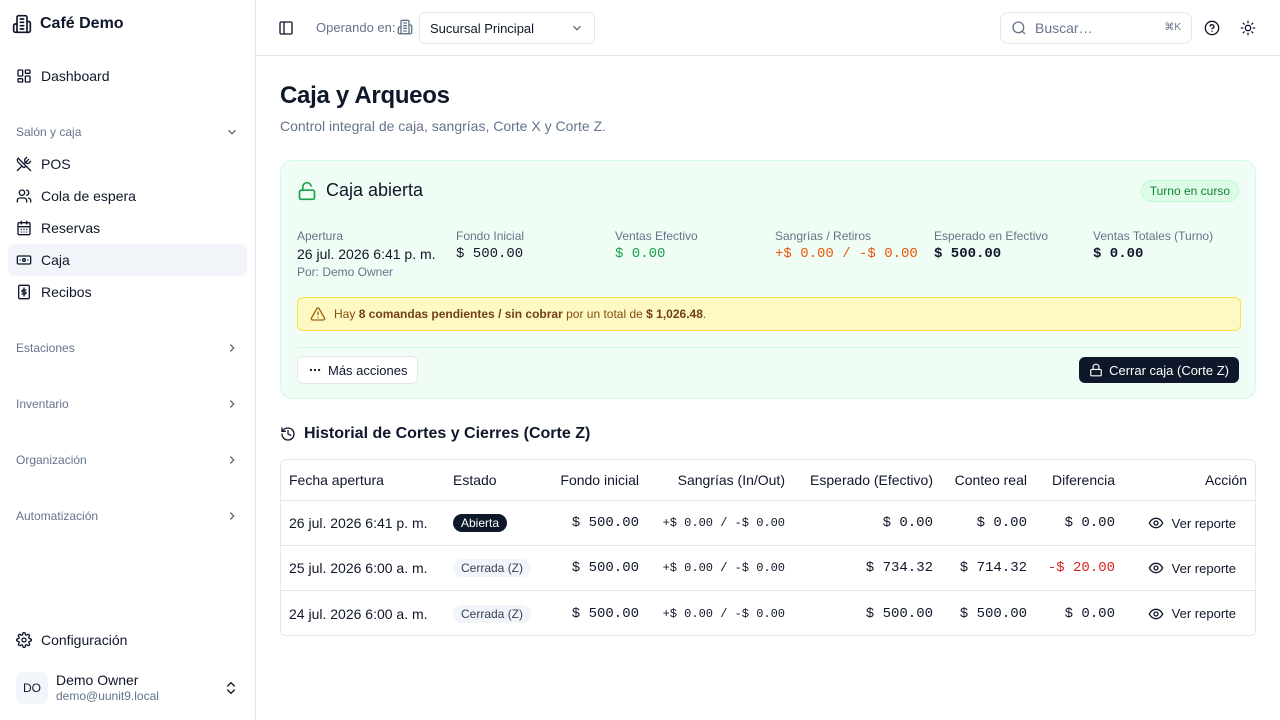 The image size is (1280, 720). What do you see at coordinates (1083, 480) in the screenshot?
I see `column-header: Diferencia` at bounding box center [1083, 480].